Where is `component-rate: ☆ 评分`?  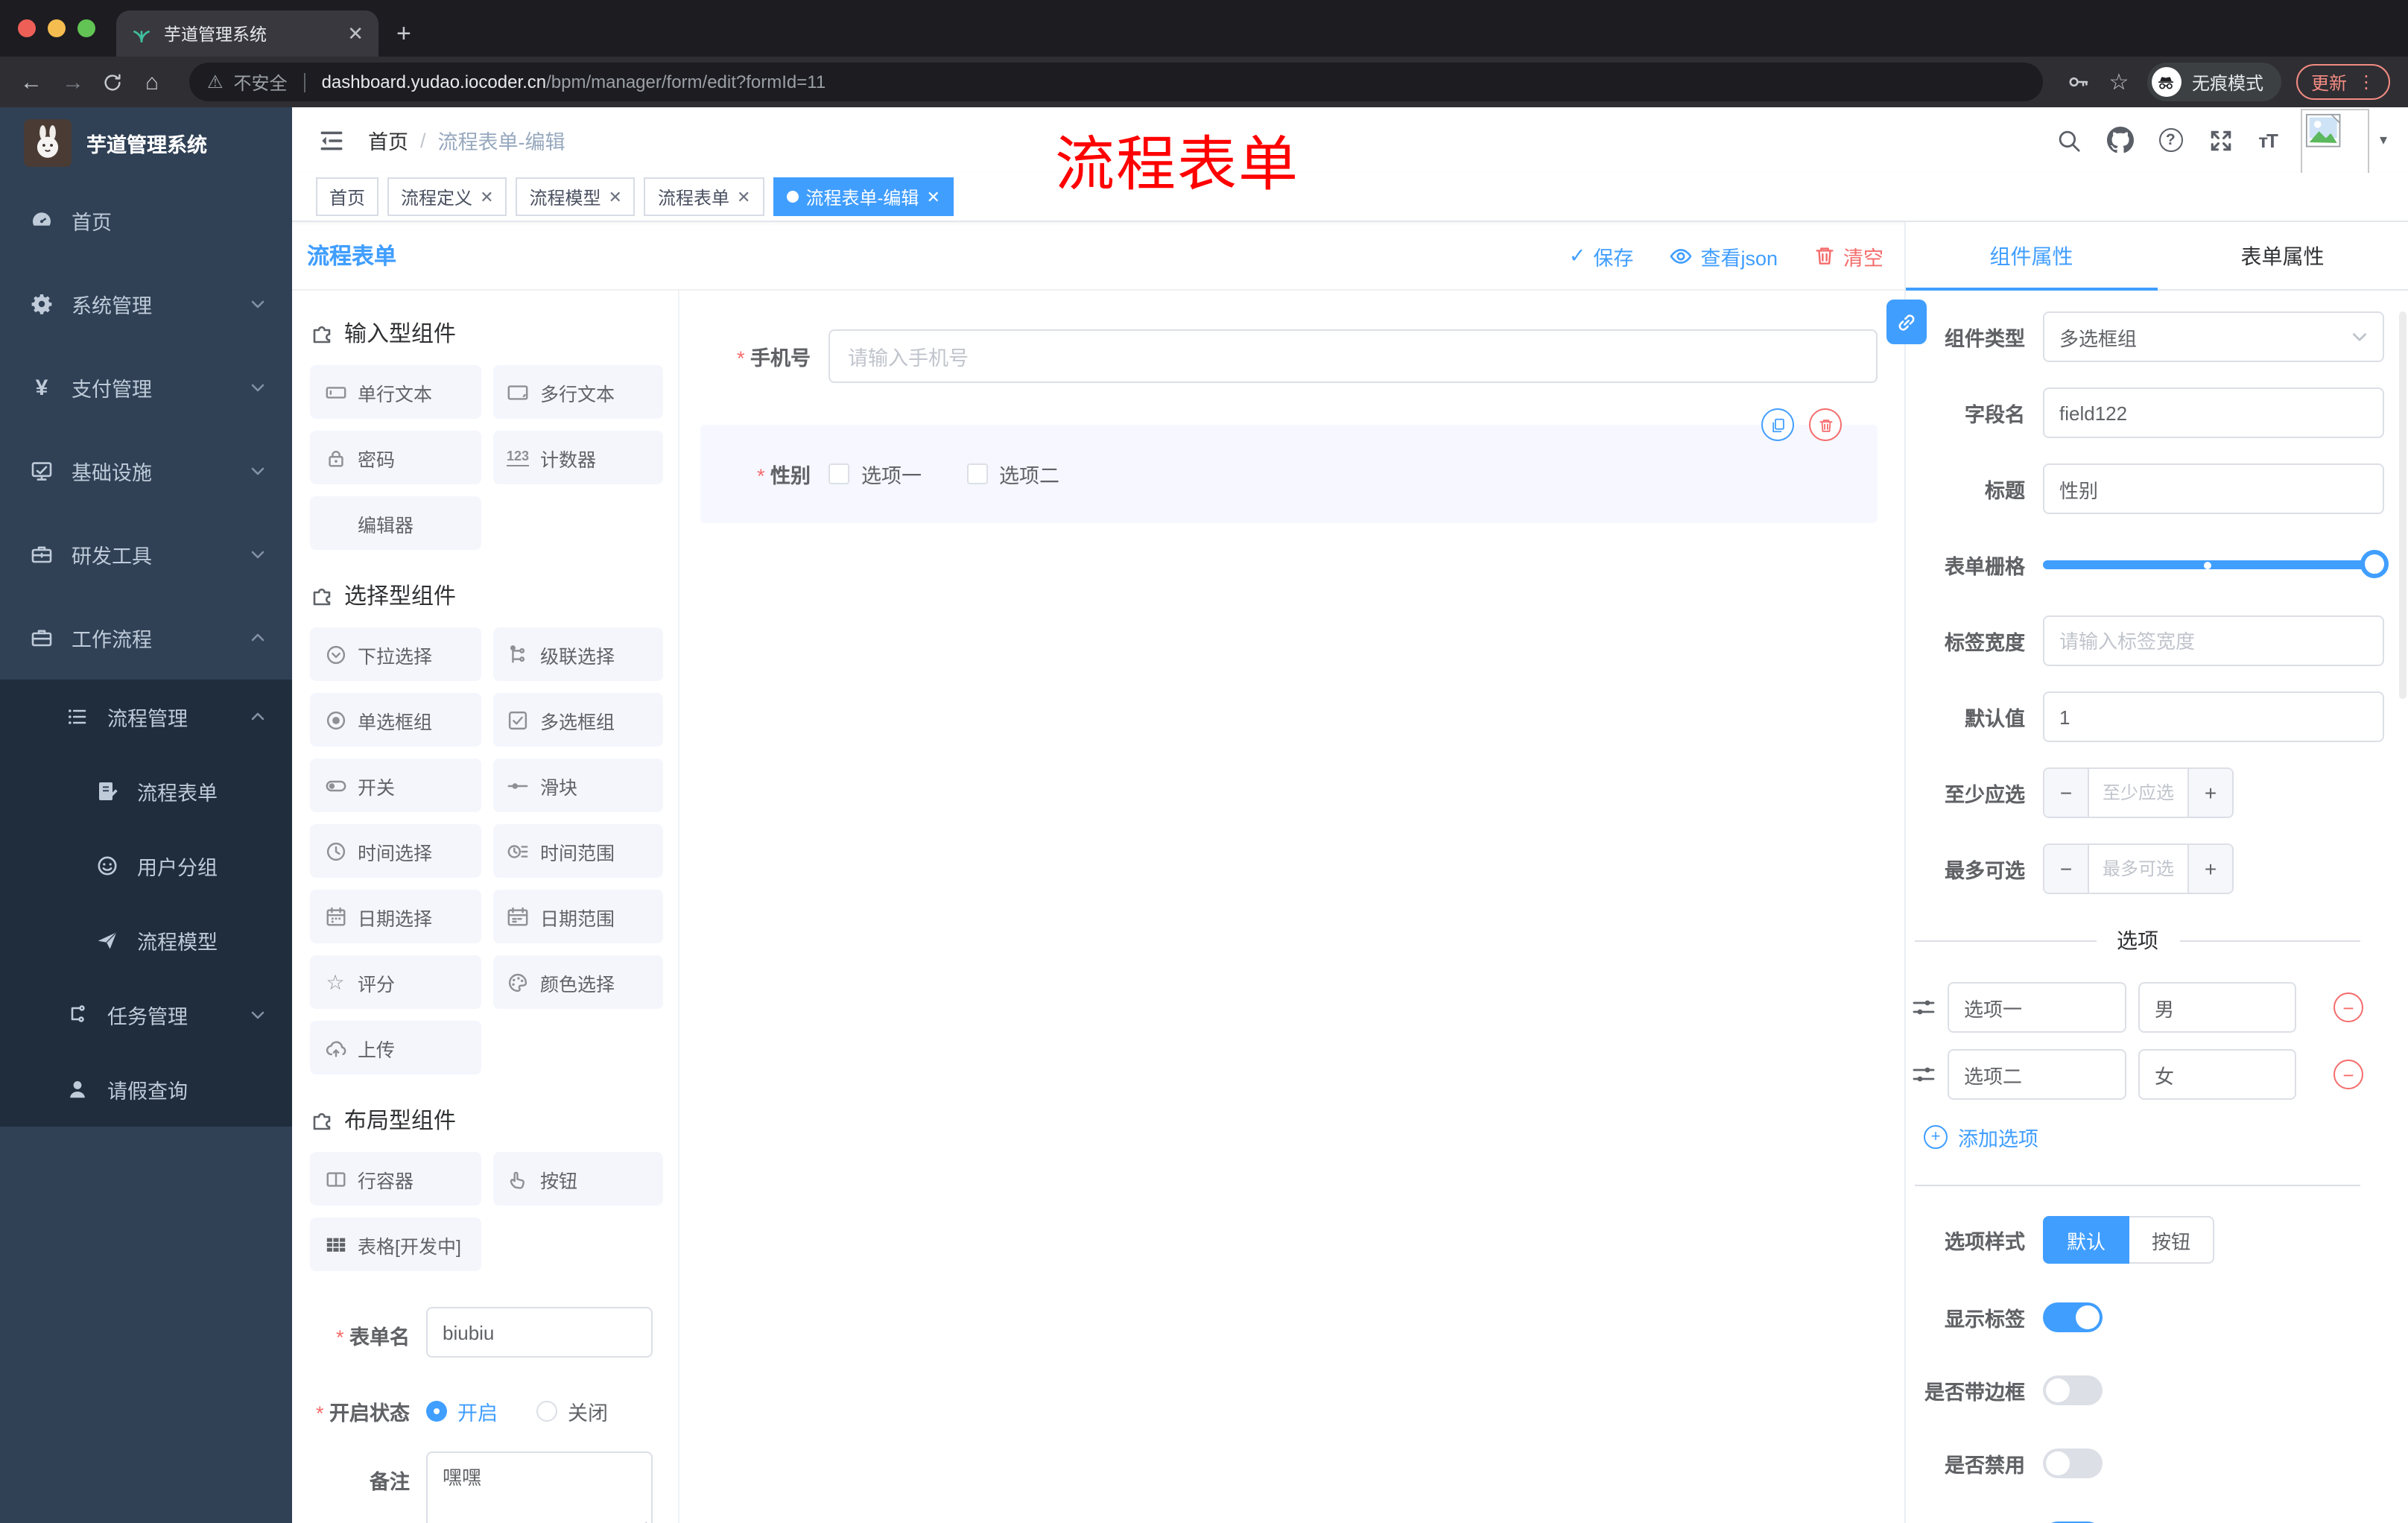 component-rate: ☆ 评分 is located at coordinates (395, 982).